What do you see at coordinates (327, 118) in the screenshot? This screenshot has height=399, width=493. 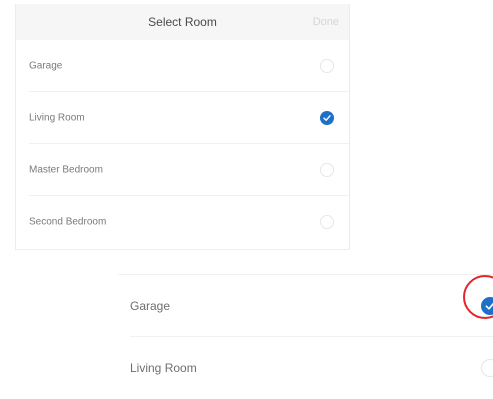 I see `checkmark-icon` at bounding box center [327, 118].